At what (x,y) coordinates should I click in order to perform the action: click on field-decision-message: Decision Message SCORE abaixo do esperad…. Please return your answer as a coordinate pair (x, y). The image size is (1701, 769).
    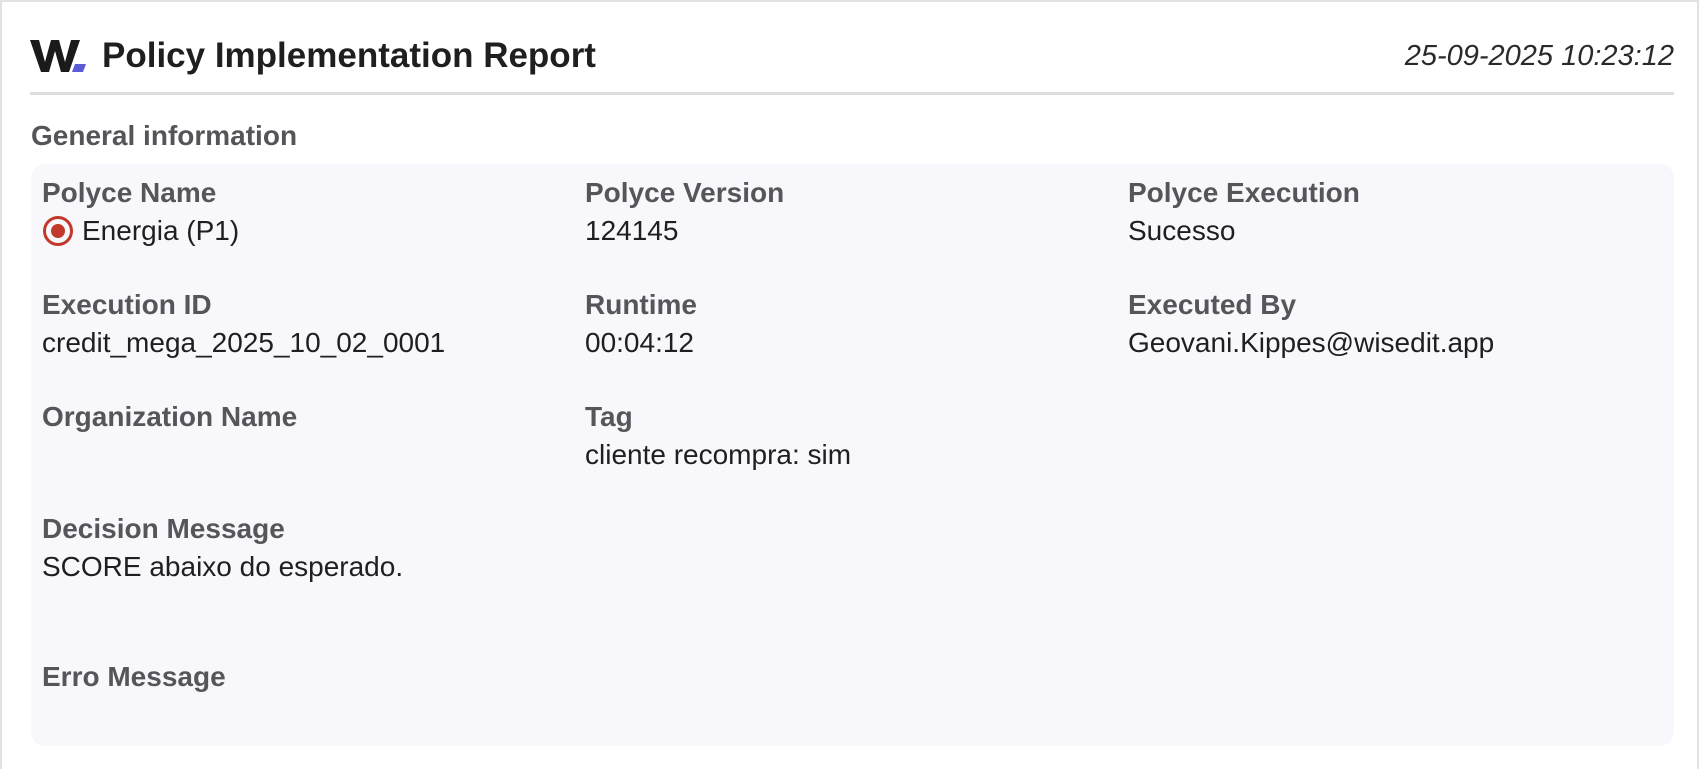
    Looking at the image, I should click on (302, 548).